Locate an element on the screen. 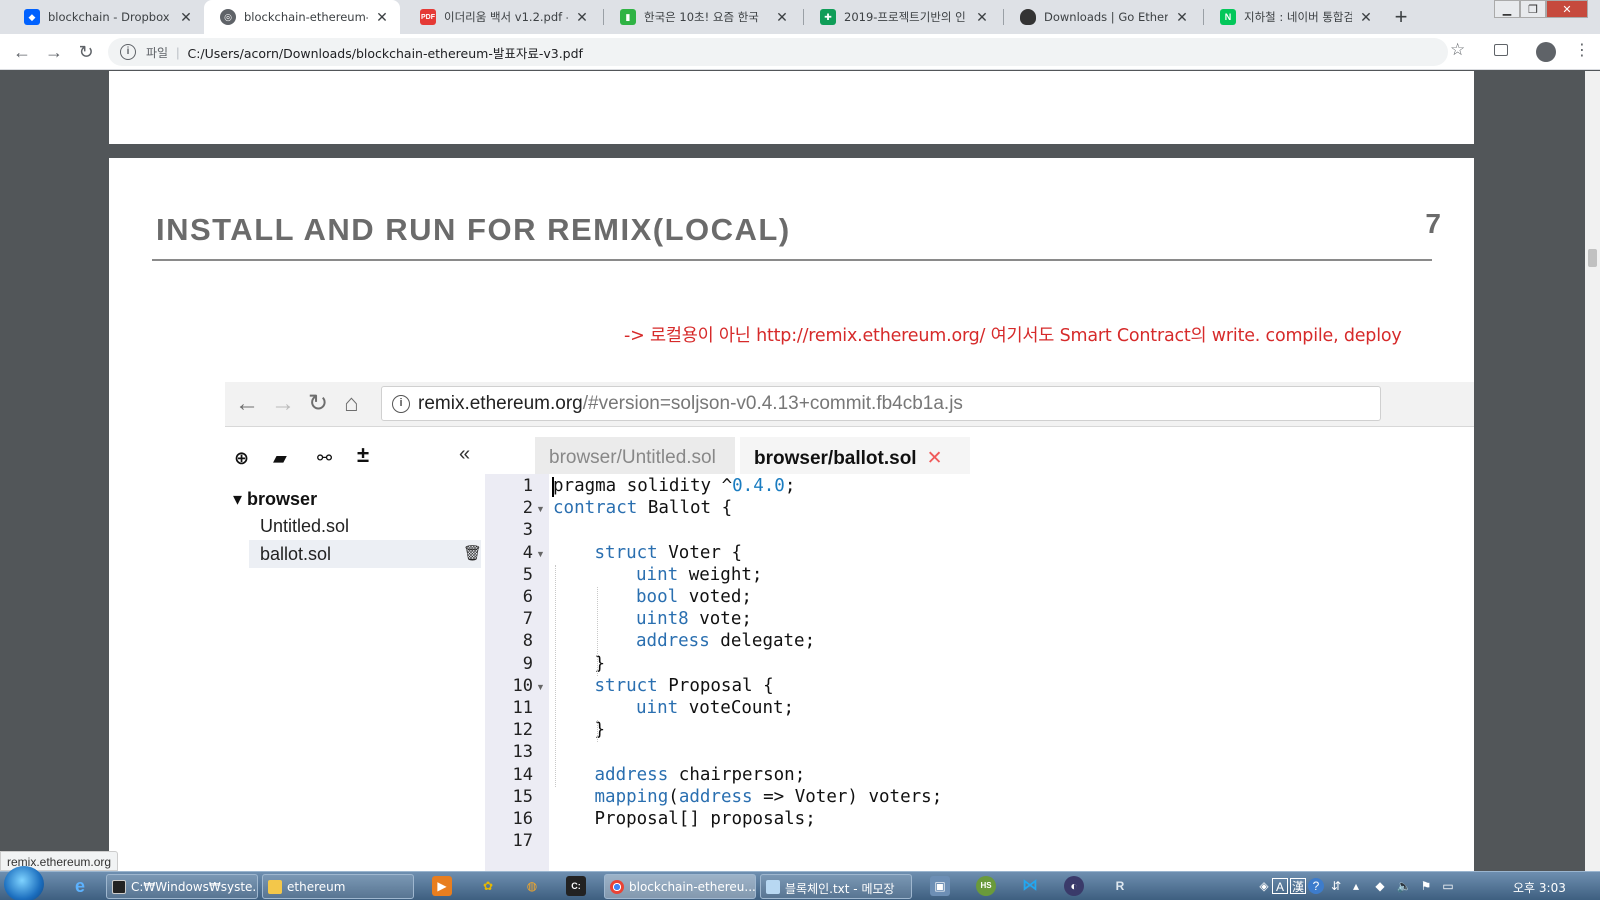 The width and height of the screenshot is (1600, 900). tab-dropbox: ◆ blockchain - Dropbox ✕ is located at coordinates (106, 17).